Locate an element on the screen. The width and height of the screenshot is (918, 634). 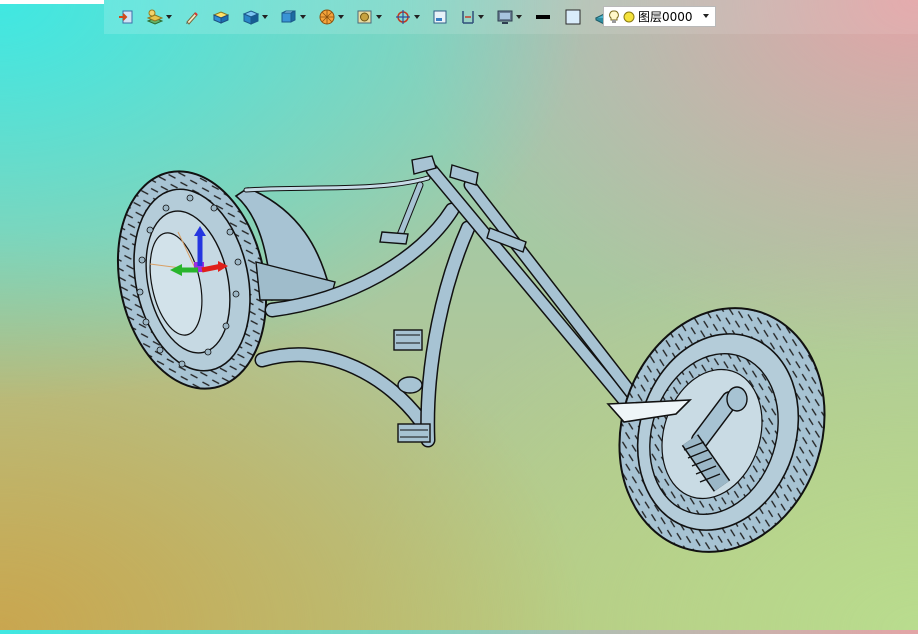
texture-button is located at coordinates (369, 17).